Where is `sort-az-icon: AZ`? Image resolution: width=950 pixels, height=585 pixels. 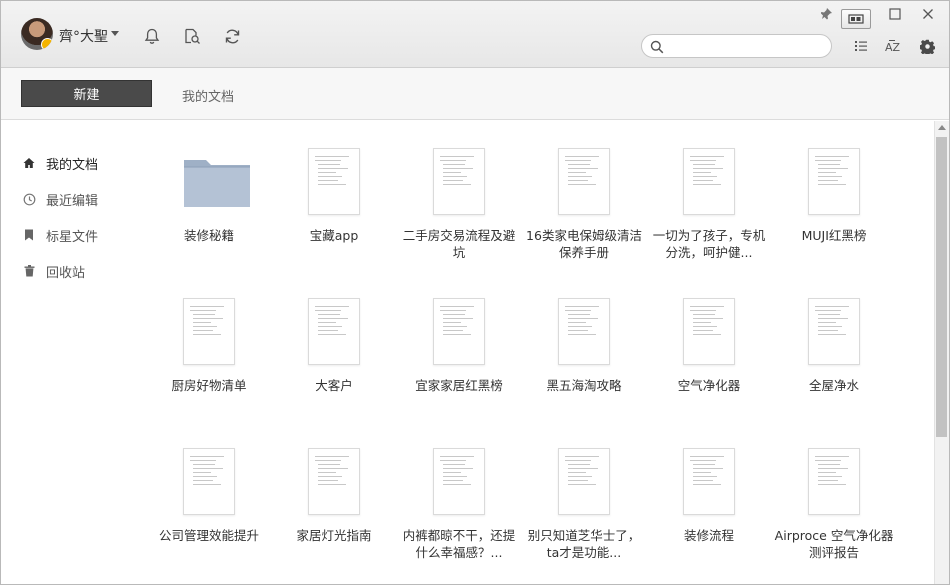 sort-az-icon: AZ is located at coordinates (894, 46).